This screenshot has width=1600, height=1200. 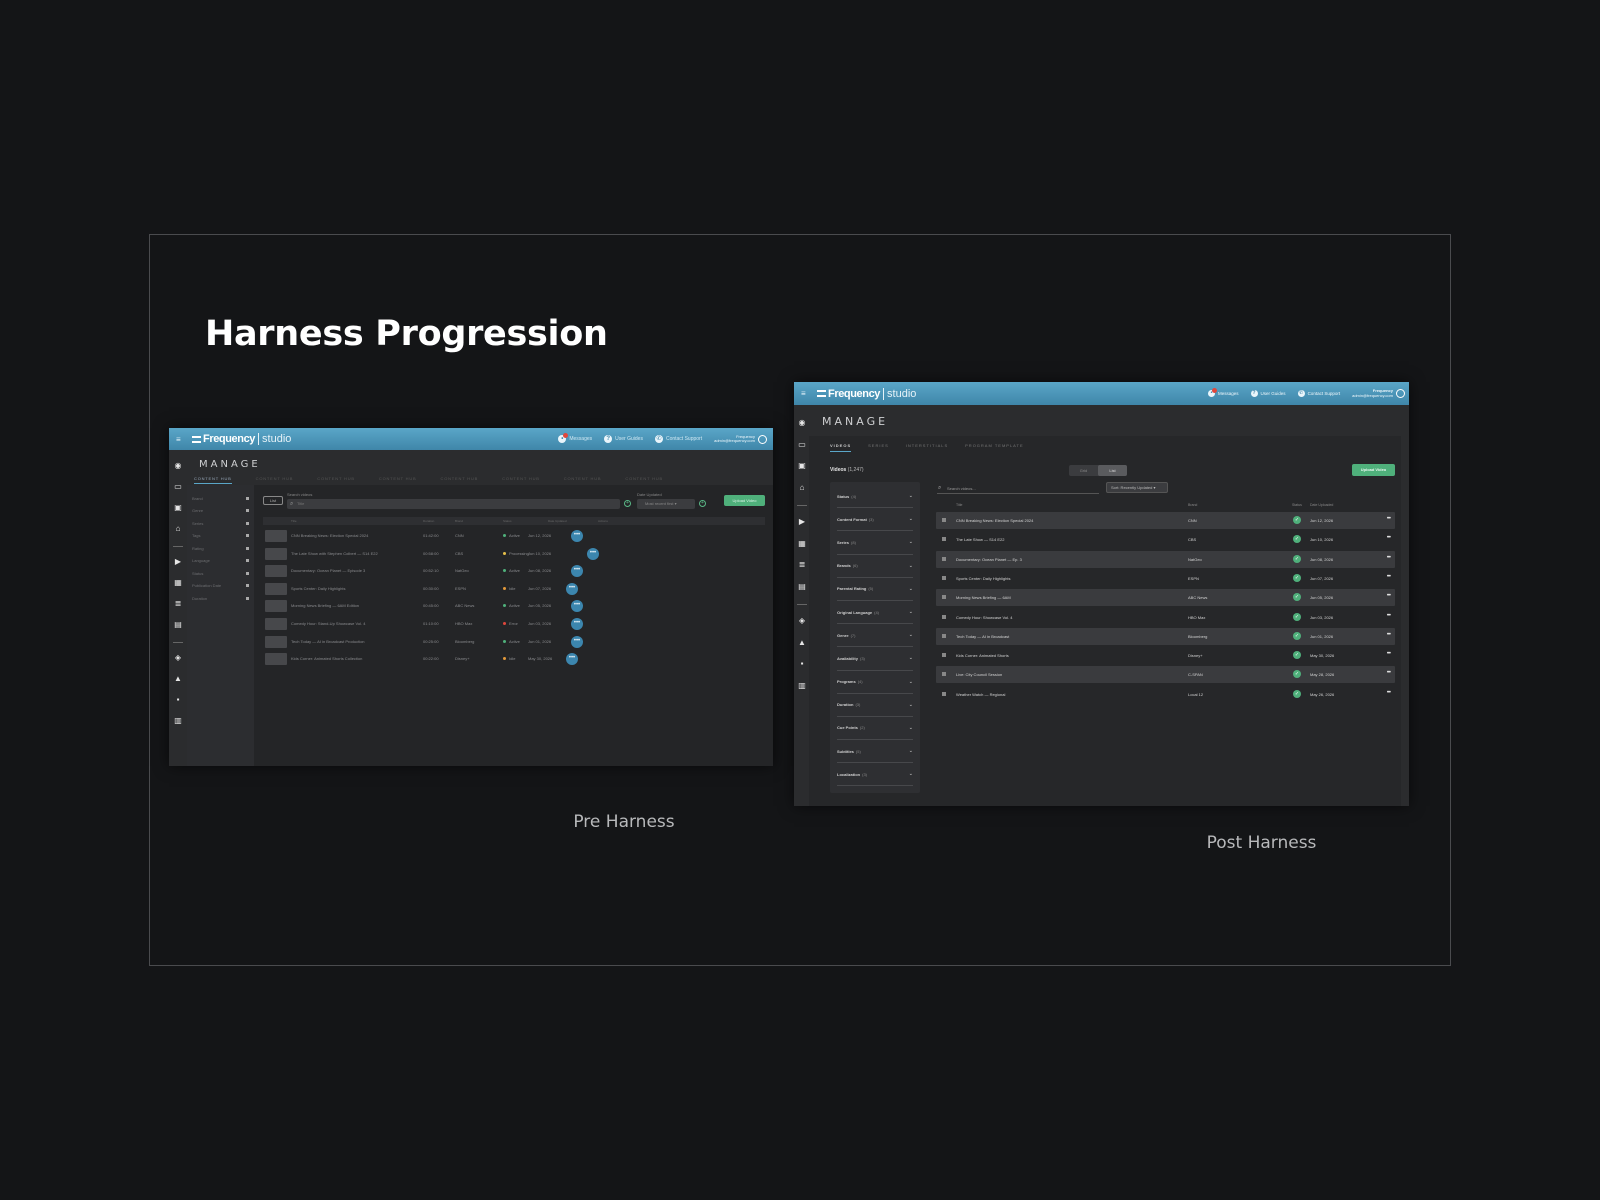 I want to click on tab-interstitials: INTERSTITIALS, so click(x=927, y=447).